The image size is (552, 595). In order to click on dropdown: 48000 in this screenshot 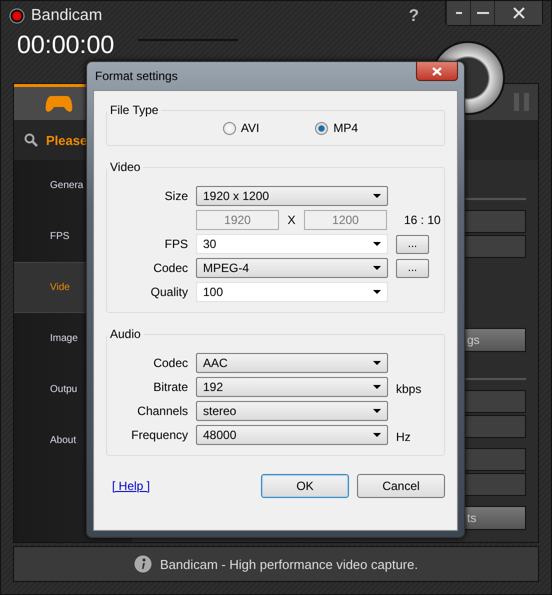, I will do `click(292, 435)`.